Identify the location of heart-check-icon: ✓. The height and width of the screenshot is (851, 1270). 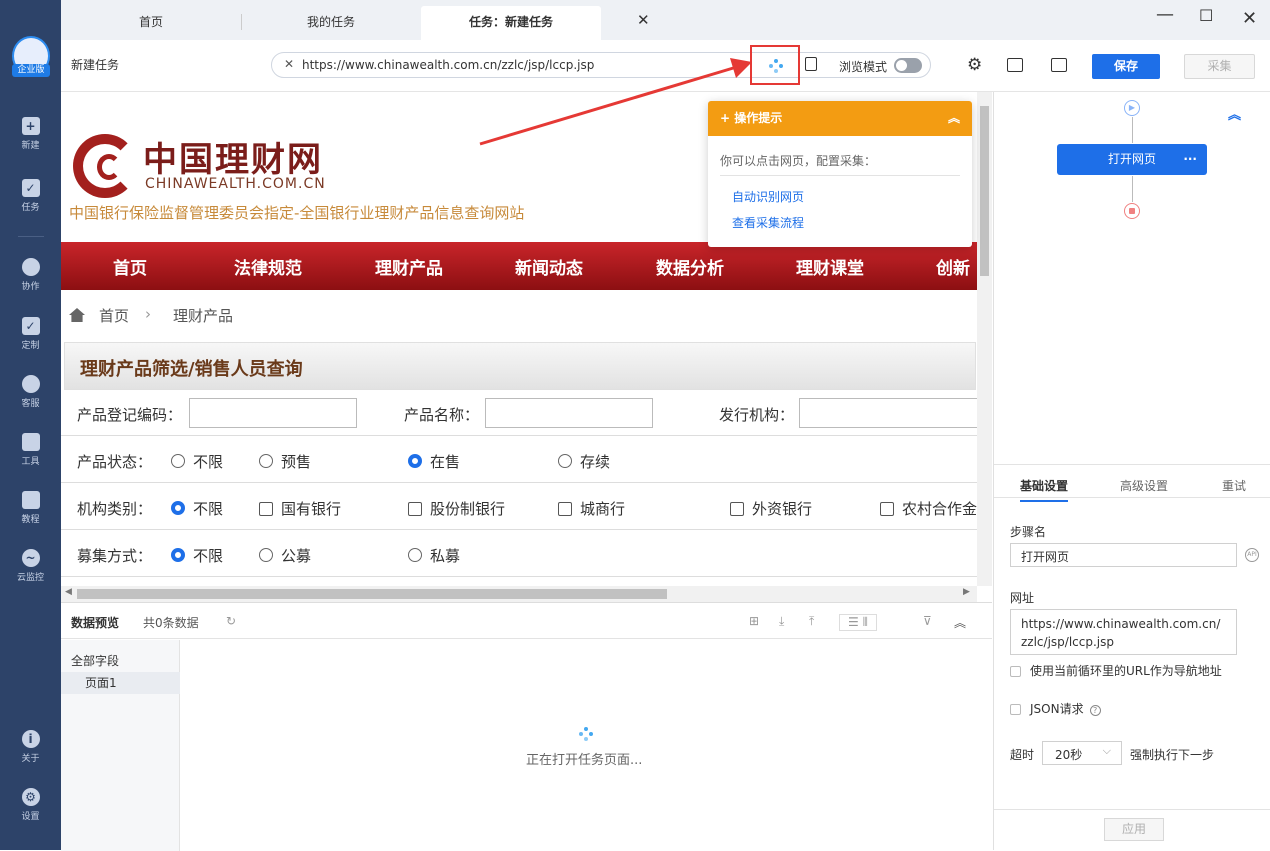
(30, 326).